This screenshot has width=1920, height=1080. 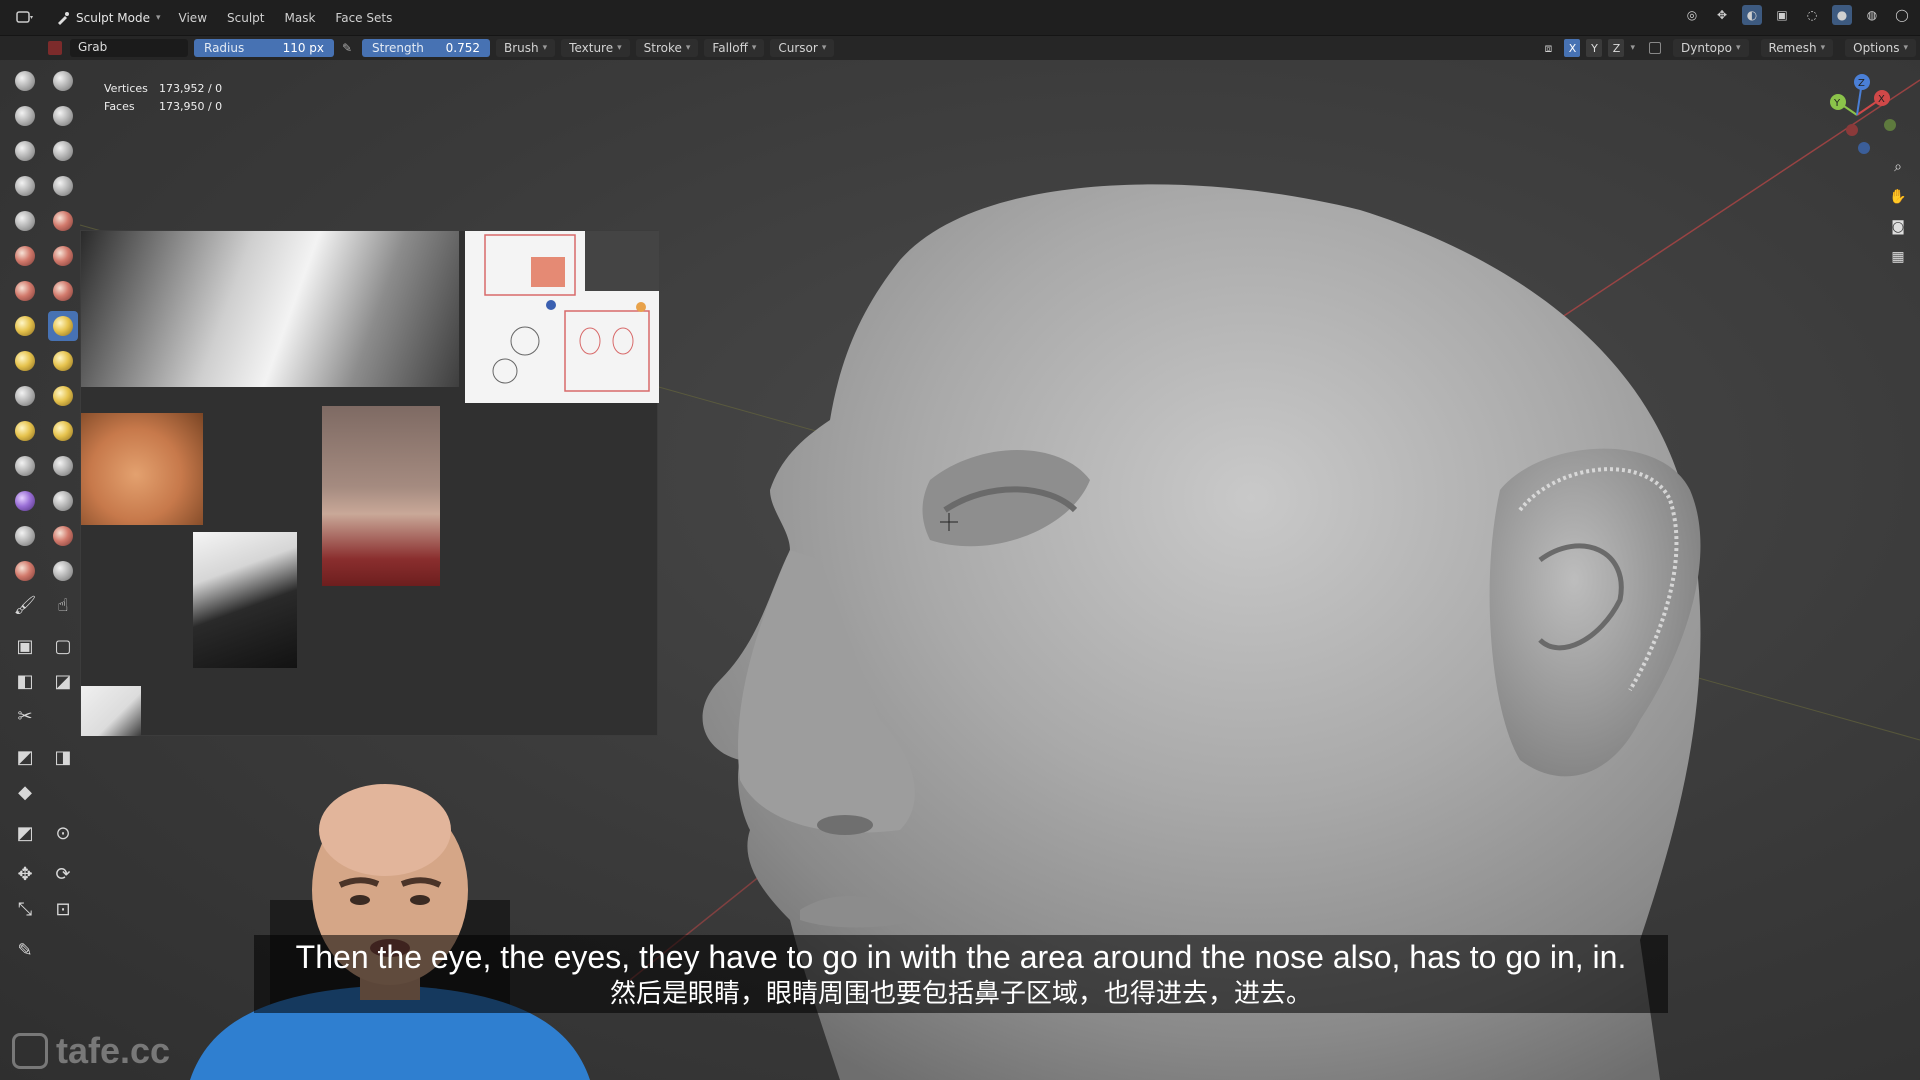 I want to click on move-icon: ✥, so click(x=25, y=874).